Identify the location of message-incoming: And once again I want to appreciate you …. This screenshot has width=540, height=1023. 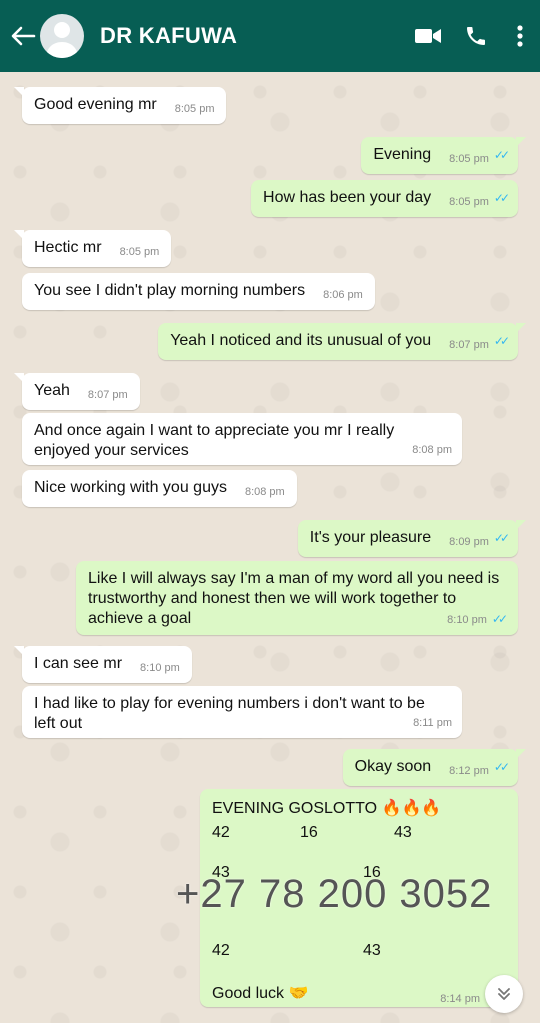
(242, 439).